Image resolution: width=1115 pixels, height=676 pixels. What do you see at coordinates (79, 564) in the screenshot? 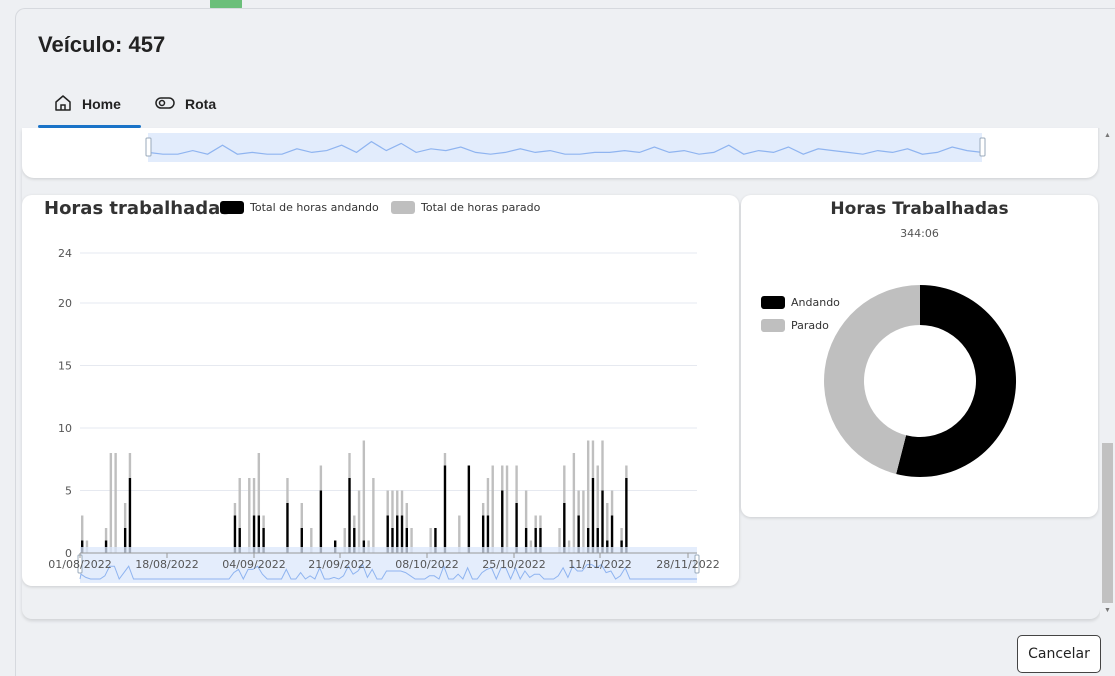
I see `x-tick-label: 01/08/2022` at bounding box center [79, 564].